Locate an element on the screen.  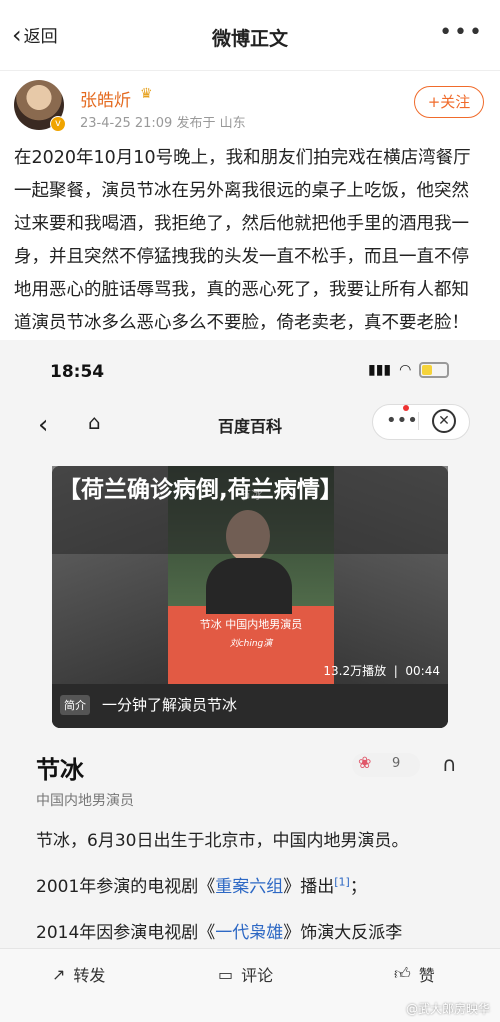
repost-label: 转发 is located at coordinates (89, 975).